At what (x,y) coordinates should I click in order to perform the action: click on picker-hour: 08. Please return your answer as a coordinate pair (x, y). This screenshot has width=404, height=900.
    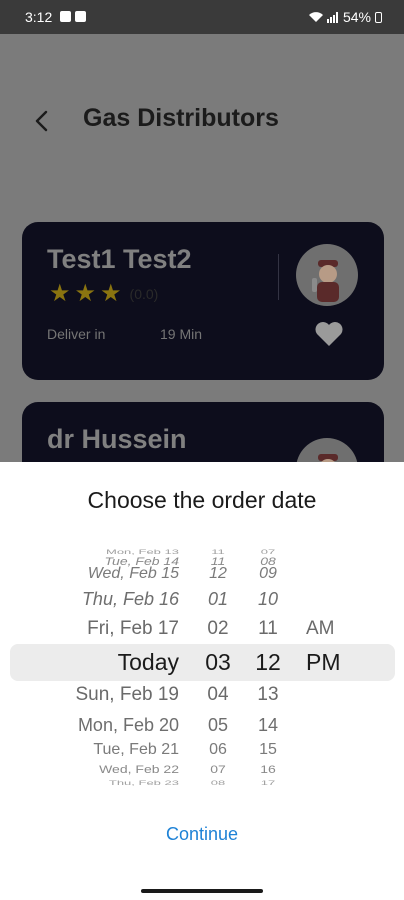
    Looking at the image, I should click on (218, 783).